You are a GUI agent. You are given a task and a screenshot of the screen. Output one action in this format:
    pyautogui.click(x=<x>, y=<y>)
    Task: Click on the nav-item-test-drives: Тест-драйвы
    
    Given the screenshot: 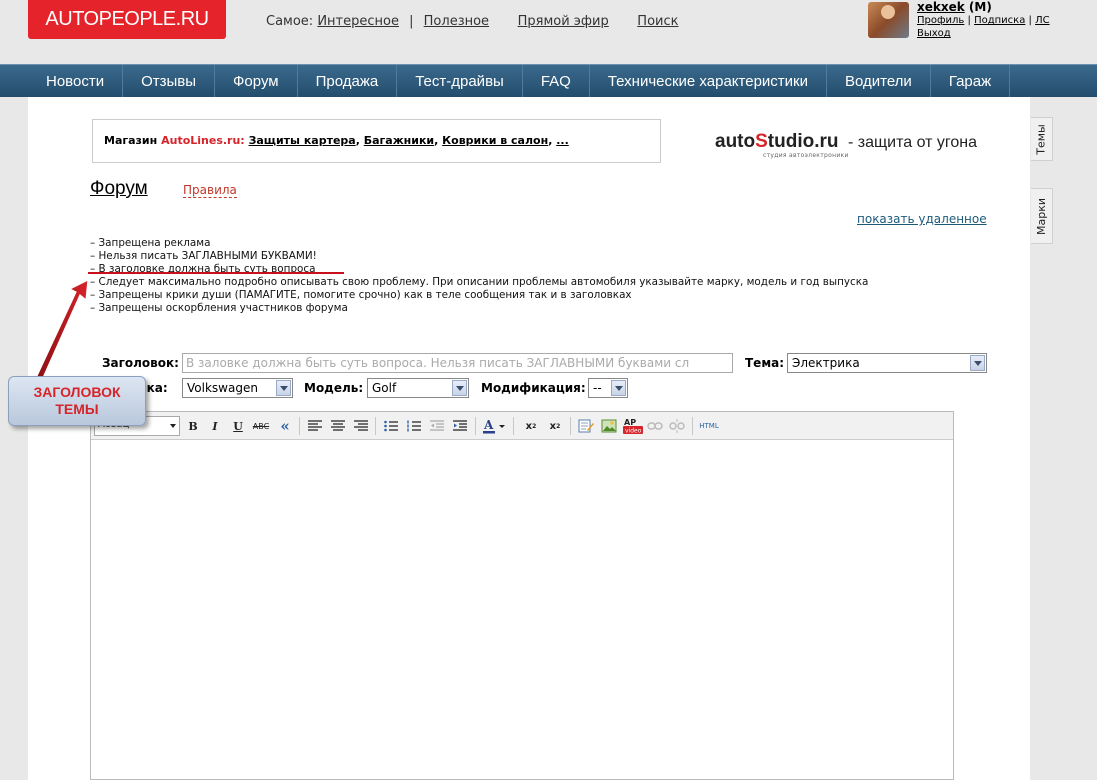 What is the action you would take?
    pyautogui.click(x=460, y=81)
    